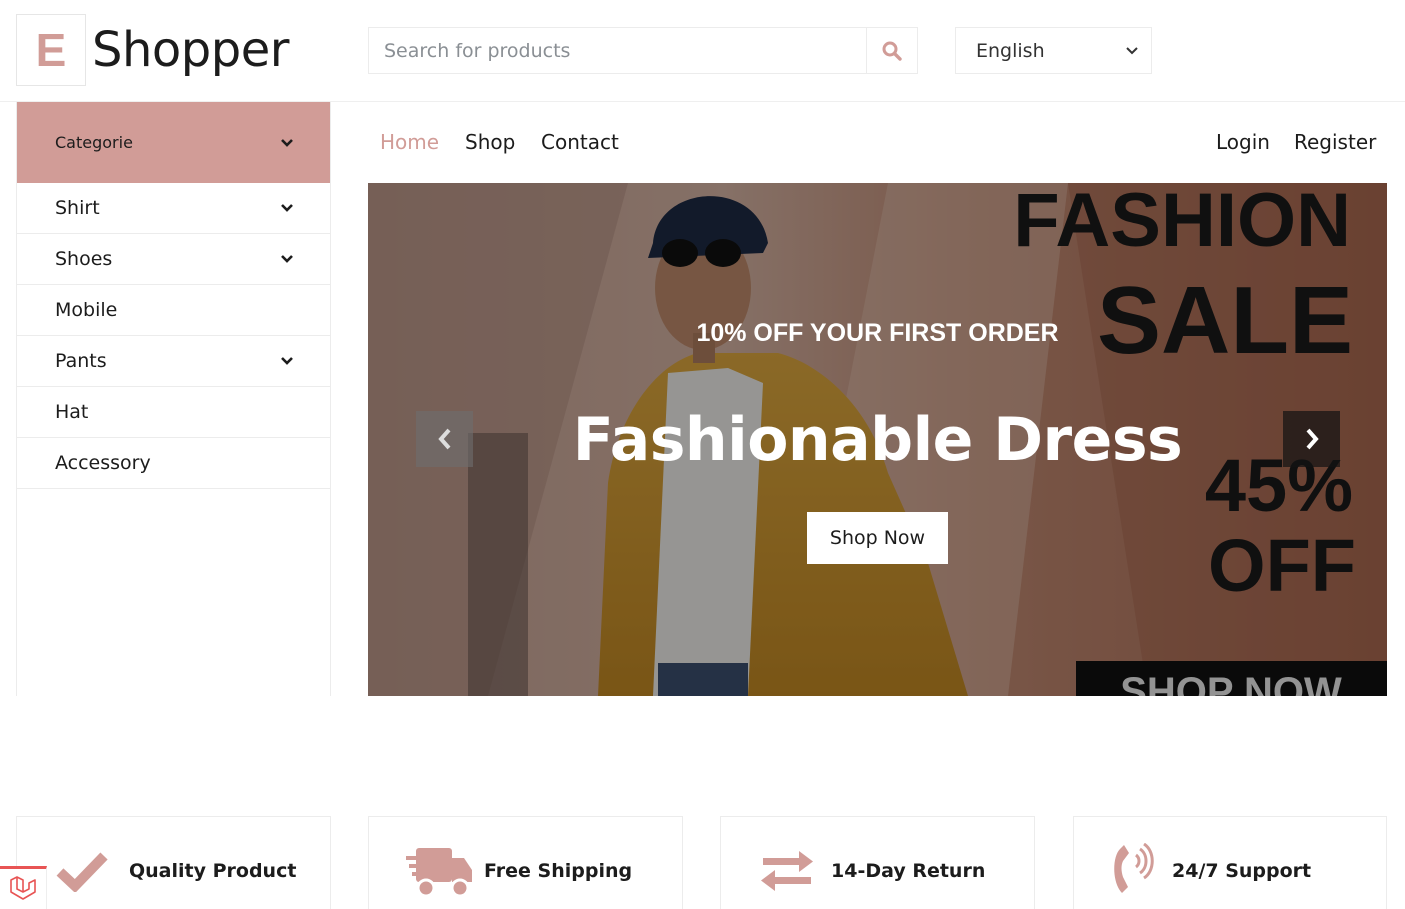 The image size is (1405, 909). I want to click on search-icon, so click(892, 51).